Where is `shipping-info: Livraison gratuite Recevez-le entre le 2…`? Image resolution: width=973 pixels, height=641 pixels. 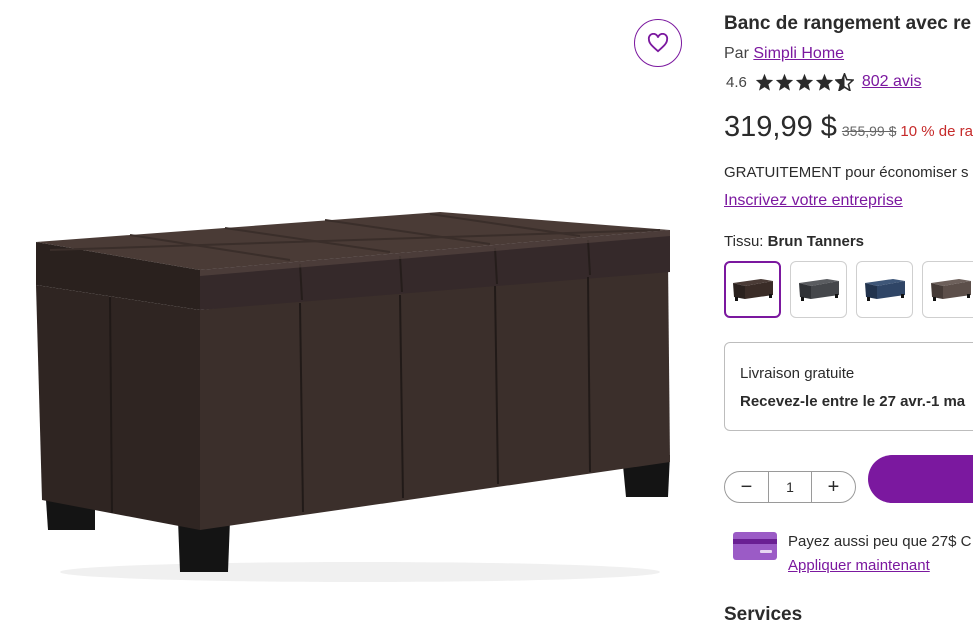 shipping-info: Livraison gratuite Recevez-le entre le 2… is located at coordinates (848, 386).